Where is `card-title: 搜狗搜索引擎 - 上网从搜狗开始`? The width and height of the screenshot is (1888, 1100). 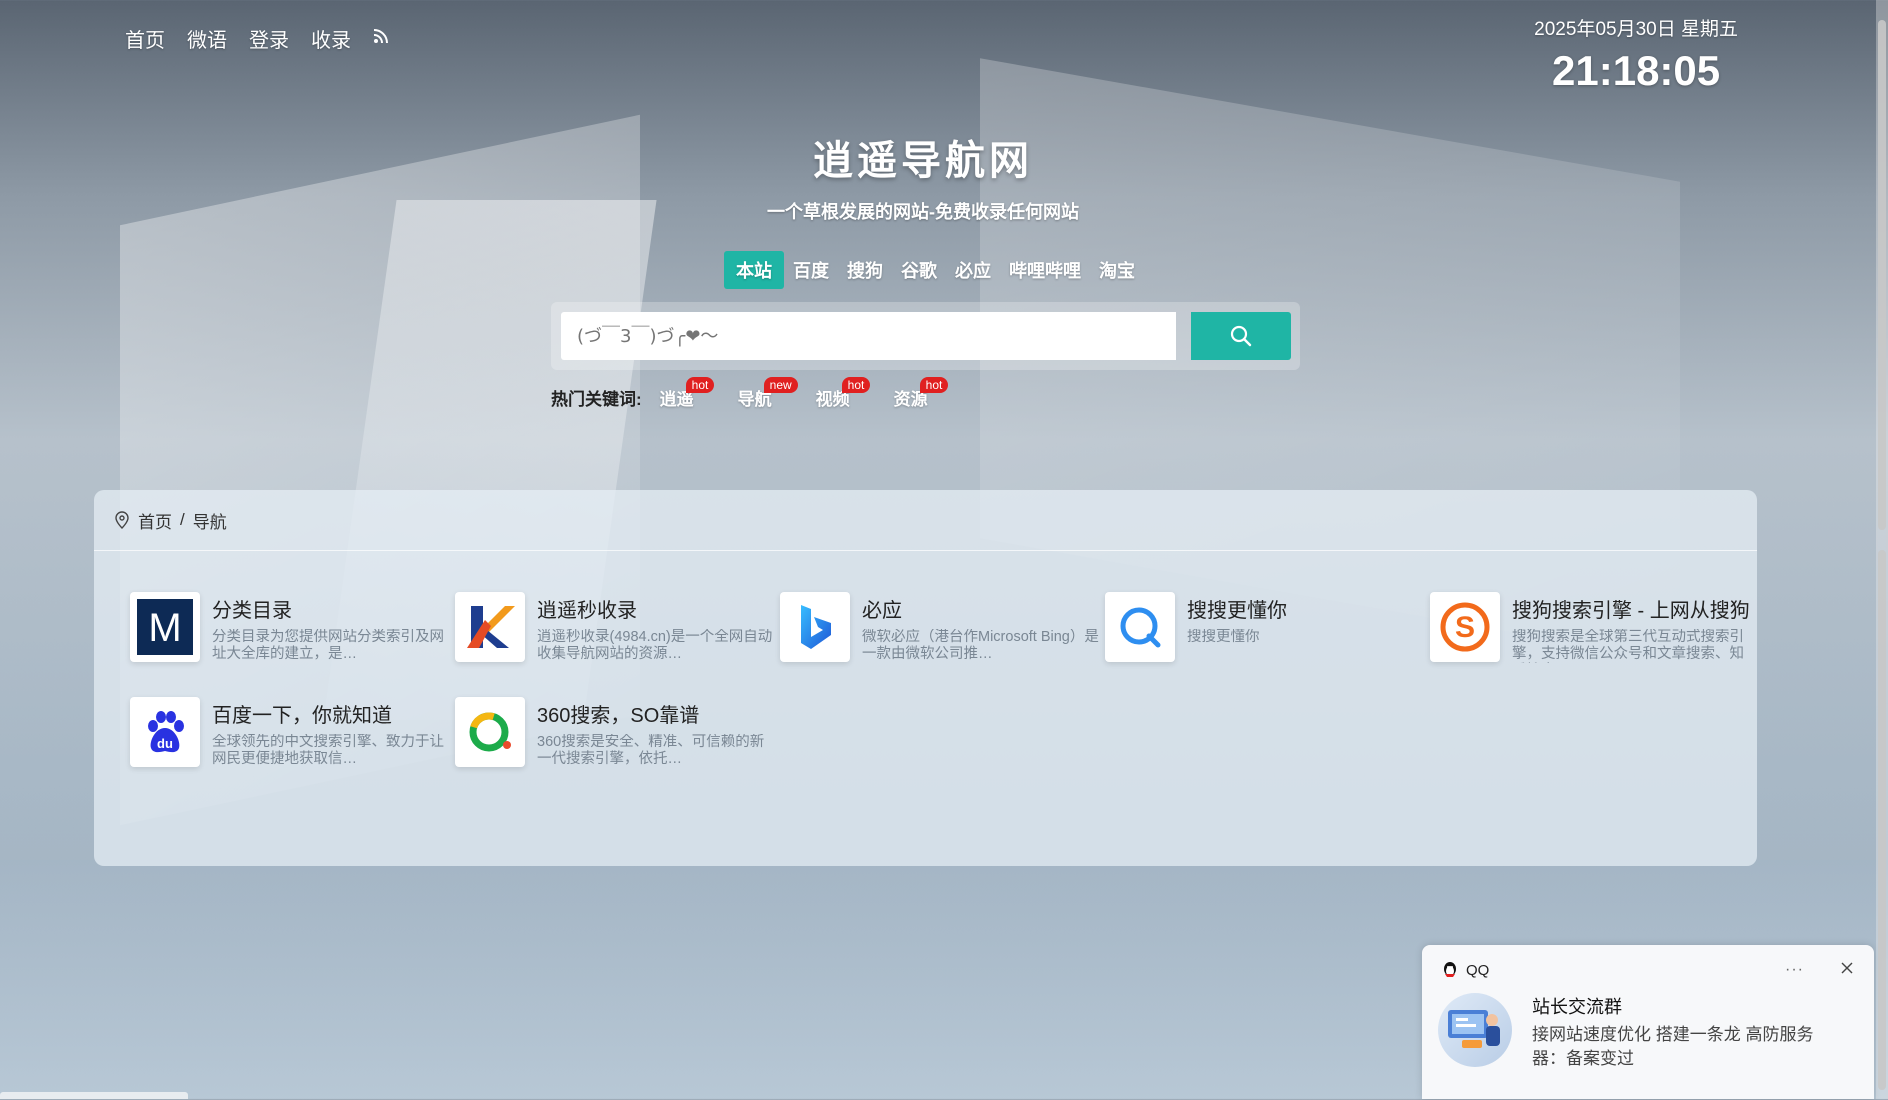
card-title: 搜狗搜索引擎 - 上网从搜狗开始 is located at coordinates (1631, 611).